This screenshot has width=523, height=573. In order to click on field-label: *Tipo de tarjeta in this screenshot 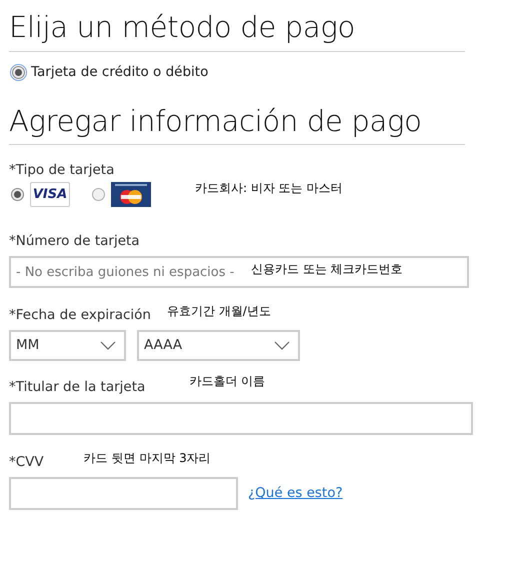, I will do `click(62, 170)`.